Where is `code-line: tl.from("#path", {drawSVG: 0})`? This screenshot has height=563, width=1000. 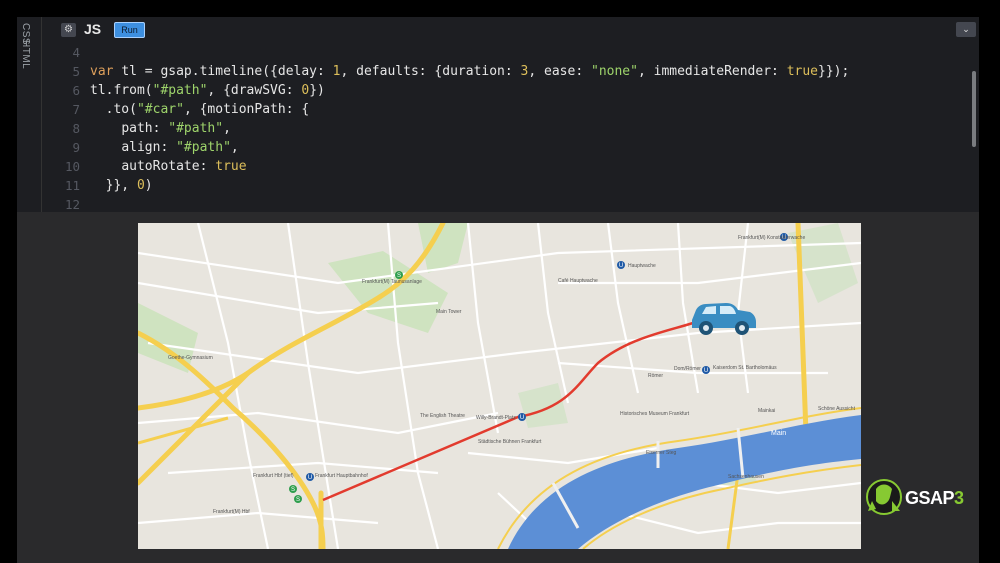 code-line: tl.from("#path", {drawSVG: 0}) is located at coordinates (207, 90).